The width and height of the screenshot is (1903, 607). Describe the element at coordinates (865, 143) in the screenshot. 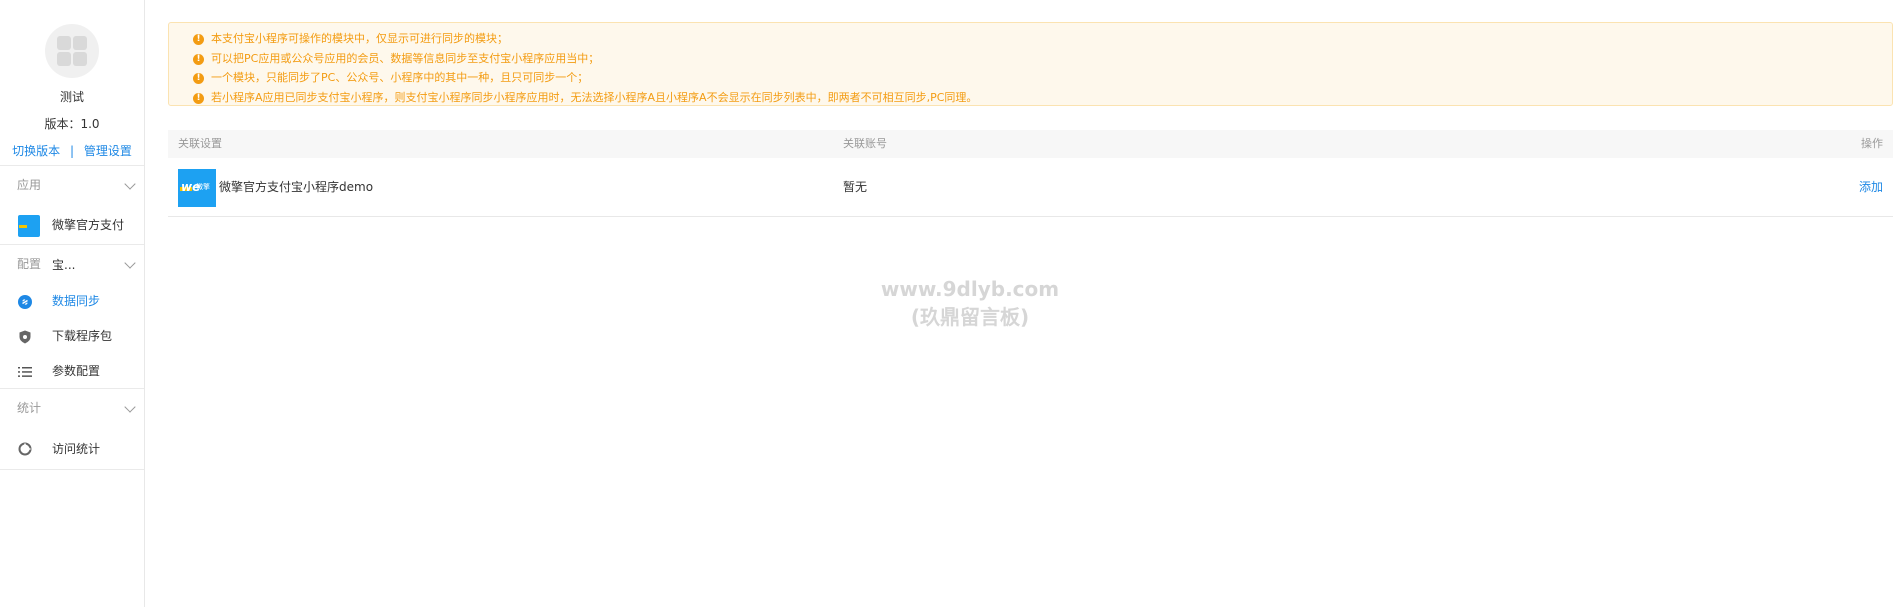

I see `header-link-account: 关联账号` at that location.